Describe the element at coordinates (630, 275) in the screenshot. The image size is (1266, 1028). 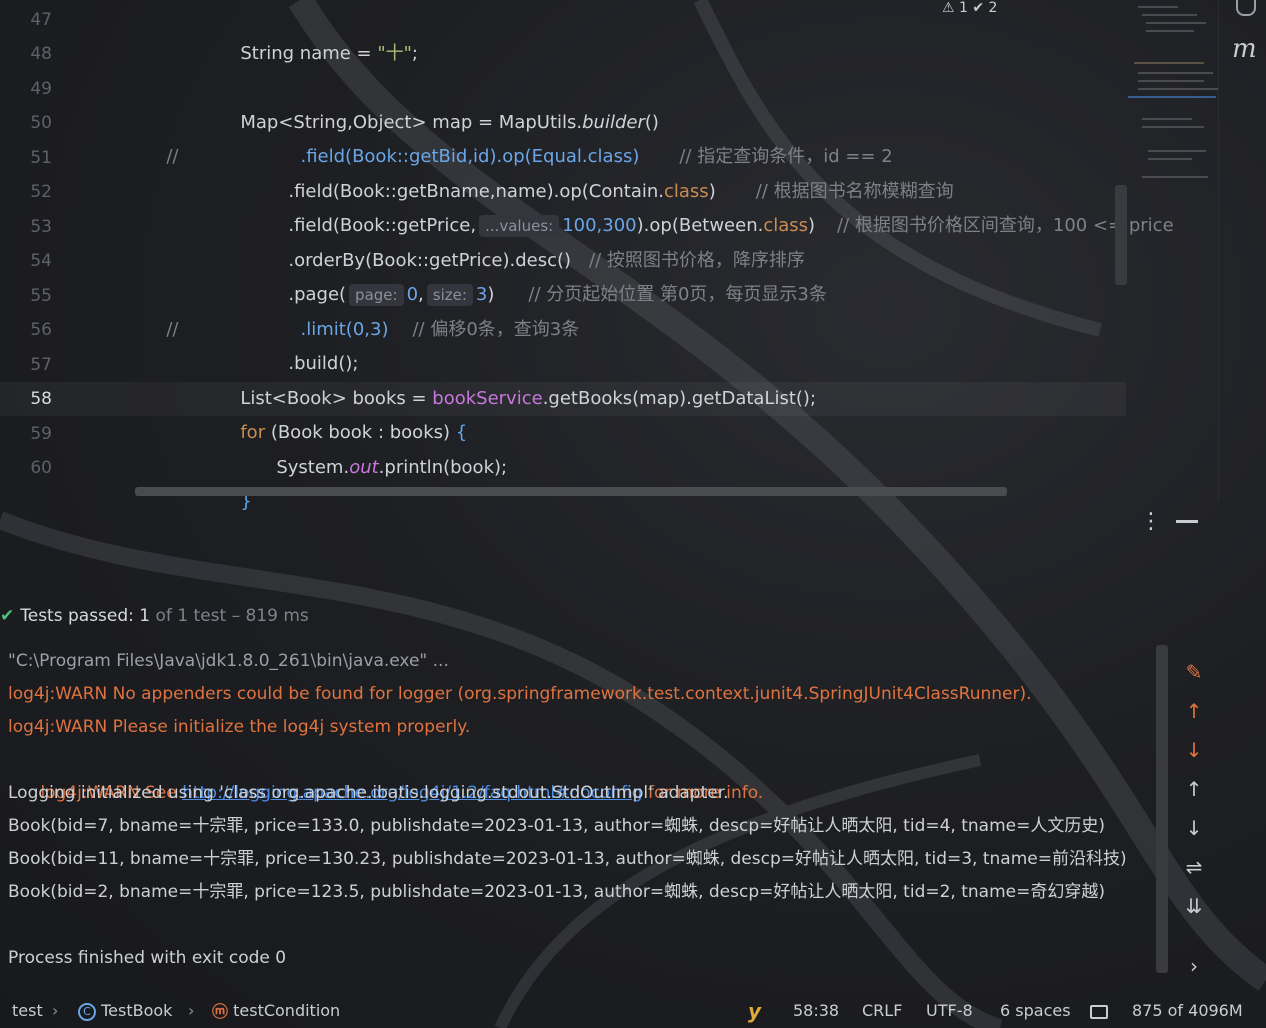
I see `code-line: .page(page: 0, size: 3)// 分页起始位置 第0页，每页显示3条` at that location.